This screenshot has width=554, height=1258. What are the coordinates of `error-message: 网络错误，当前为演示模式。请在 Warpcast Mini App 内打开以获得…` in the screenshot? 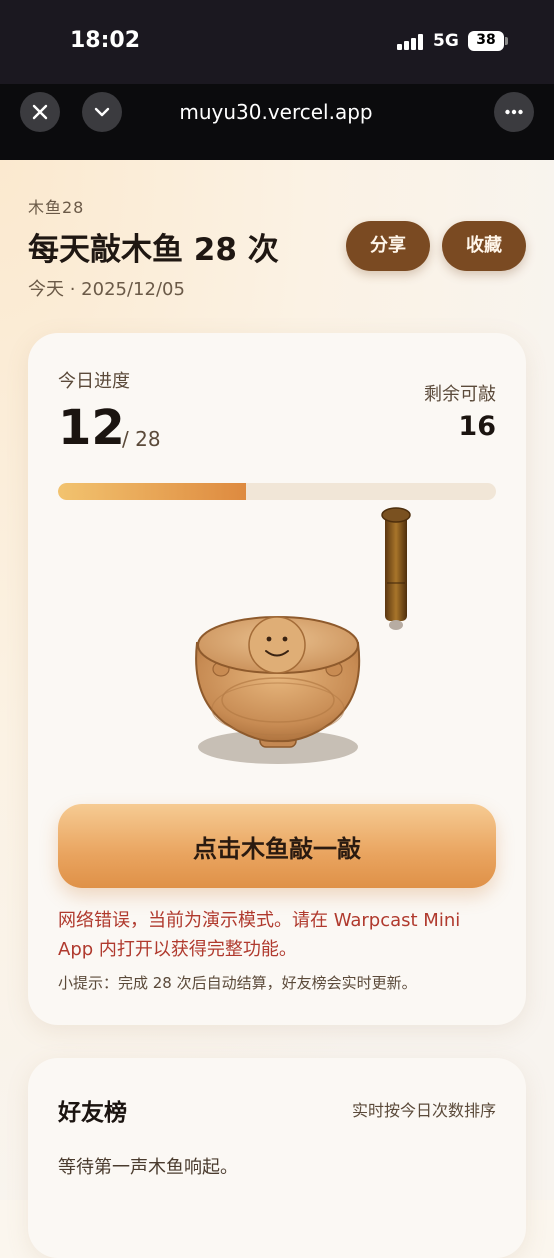 It's located at (259, 935).